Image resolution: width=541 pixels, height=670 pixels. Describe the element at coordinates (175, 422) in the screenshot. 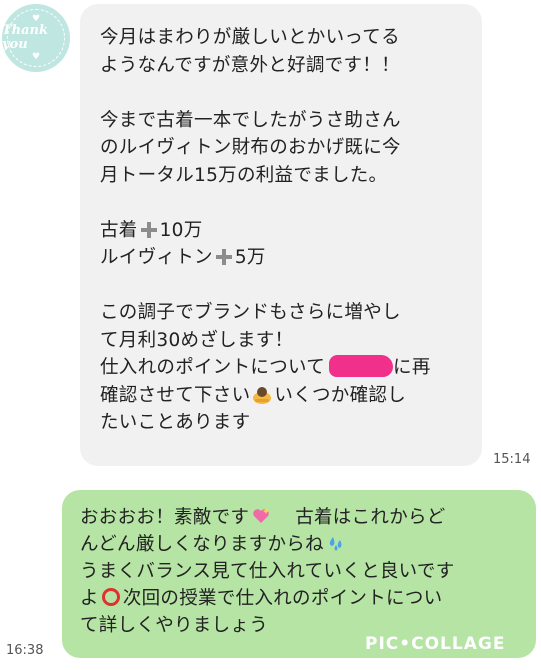

I see `message-line: たいことあります` at that location.